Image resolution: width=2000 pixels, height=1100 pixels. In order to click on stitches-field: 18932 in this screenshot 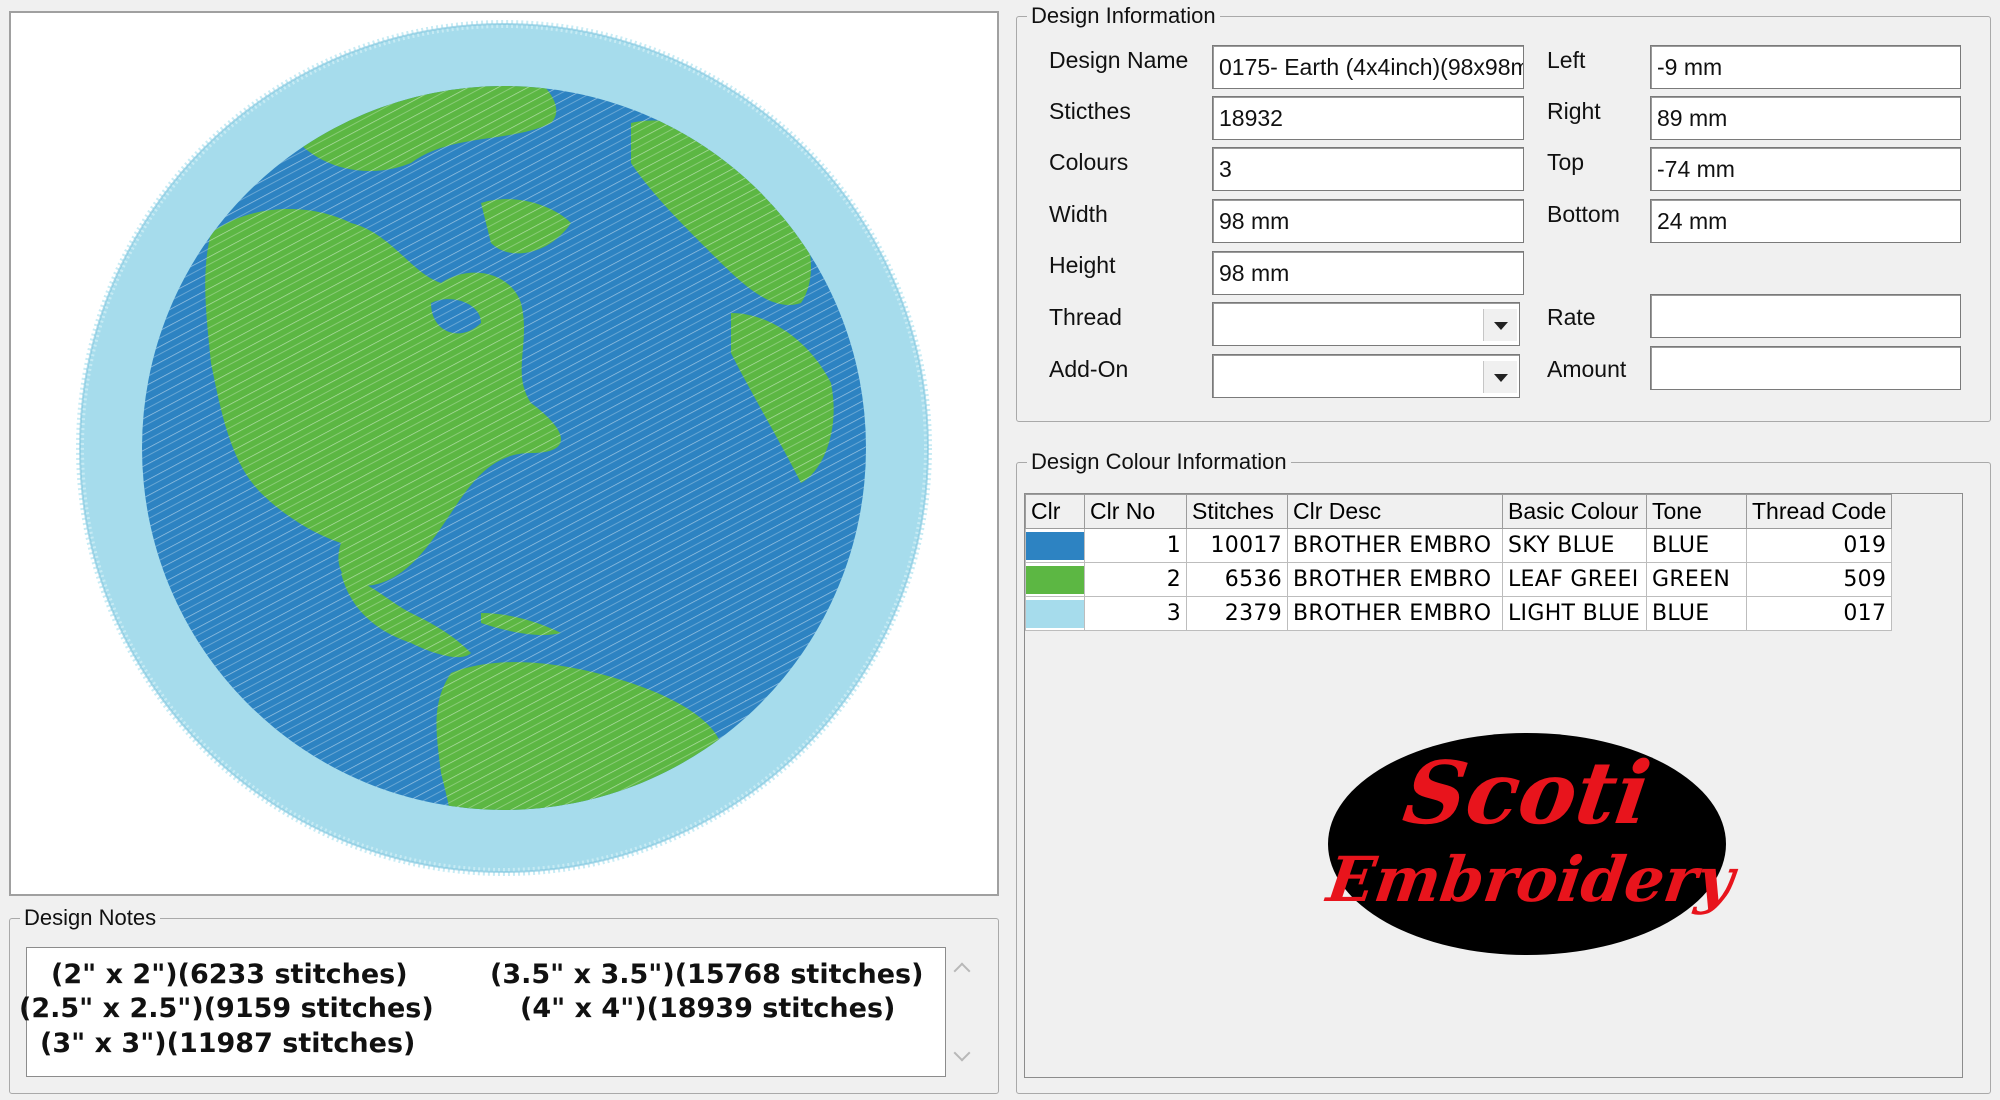, I will do `click(1368, 118)`.